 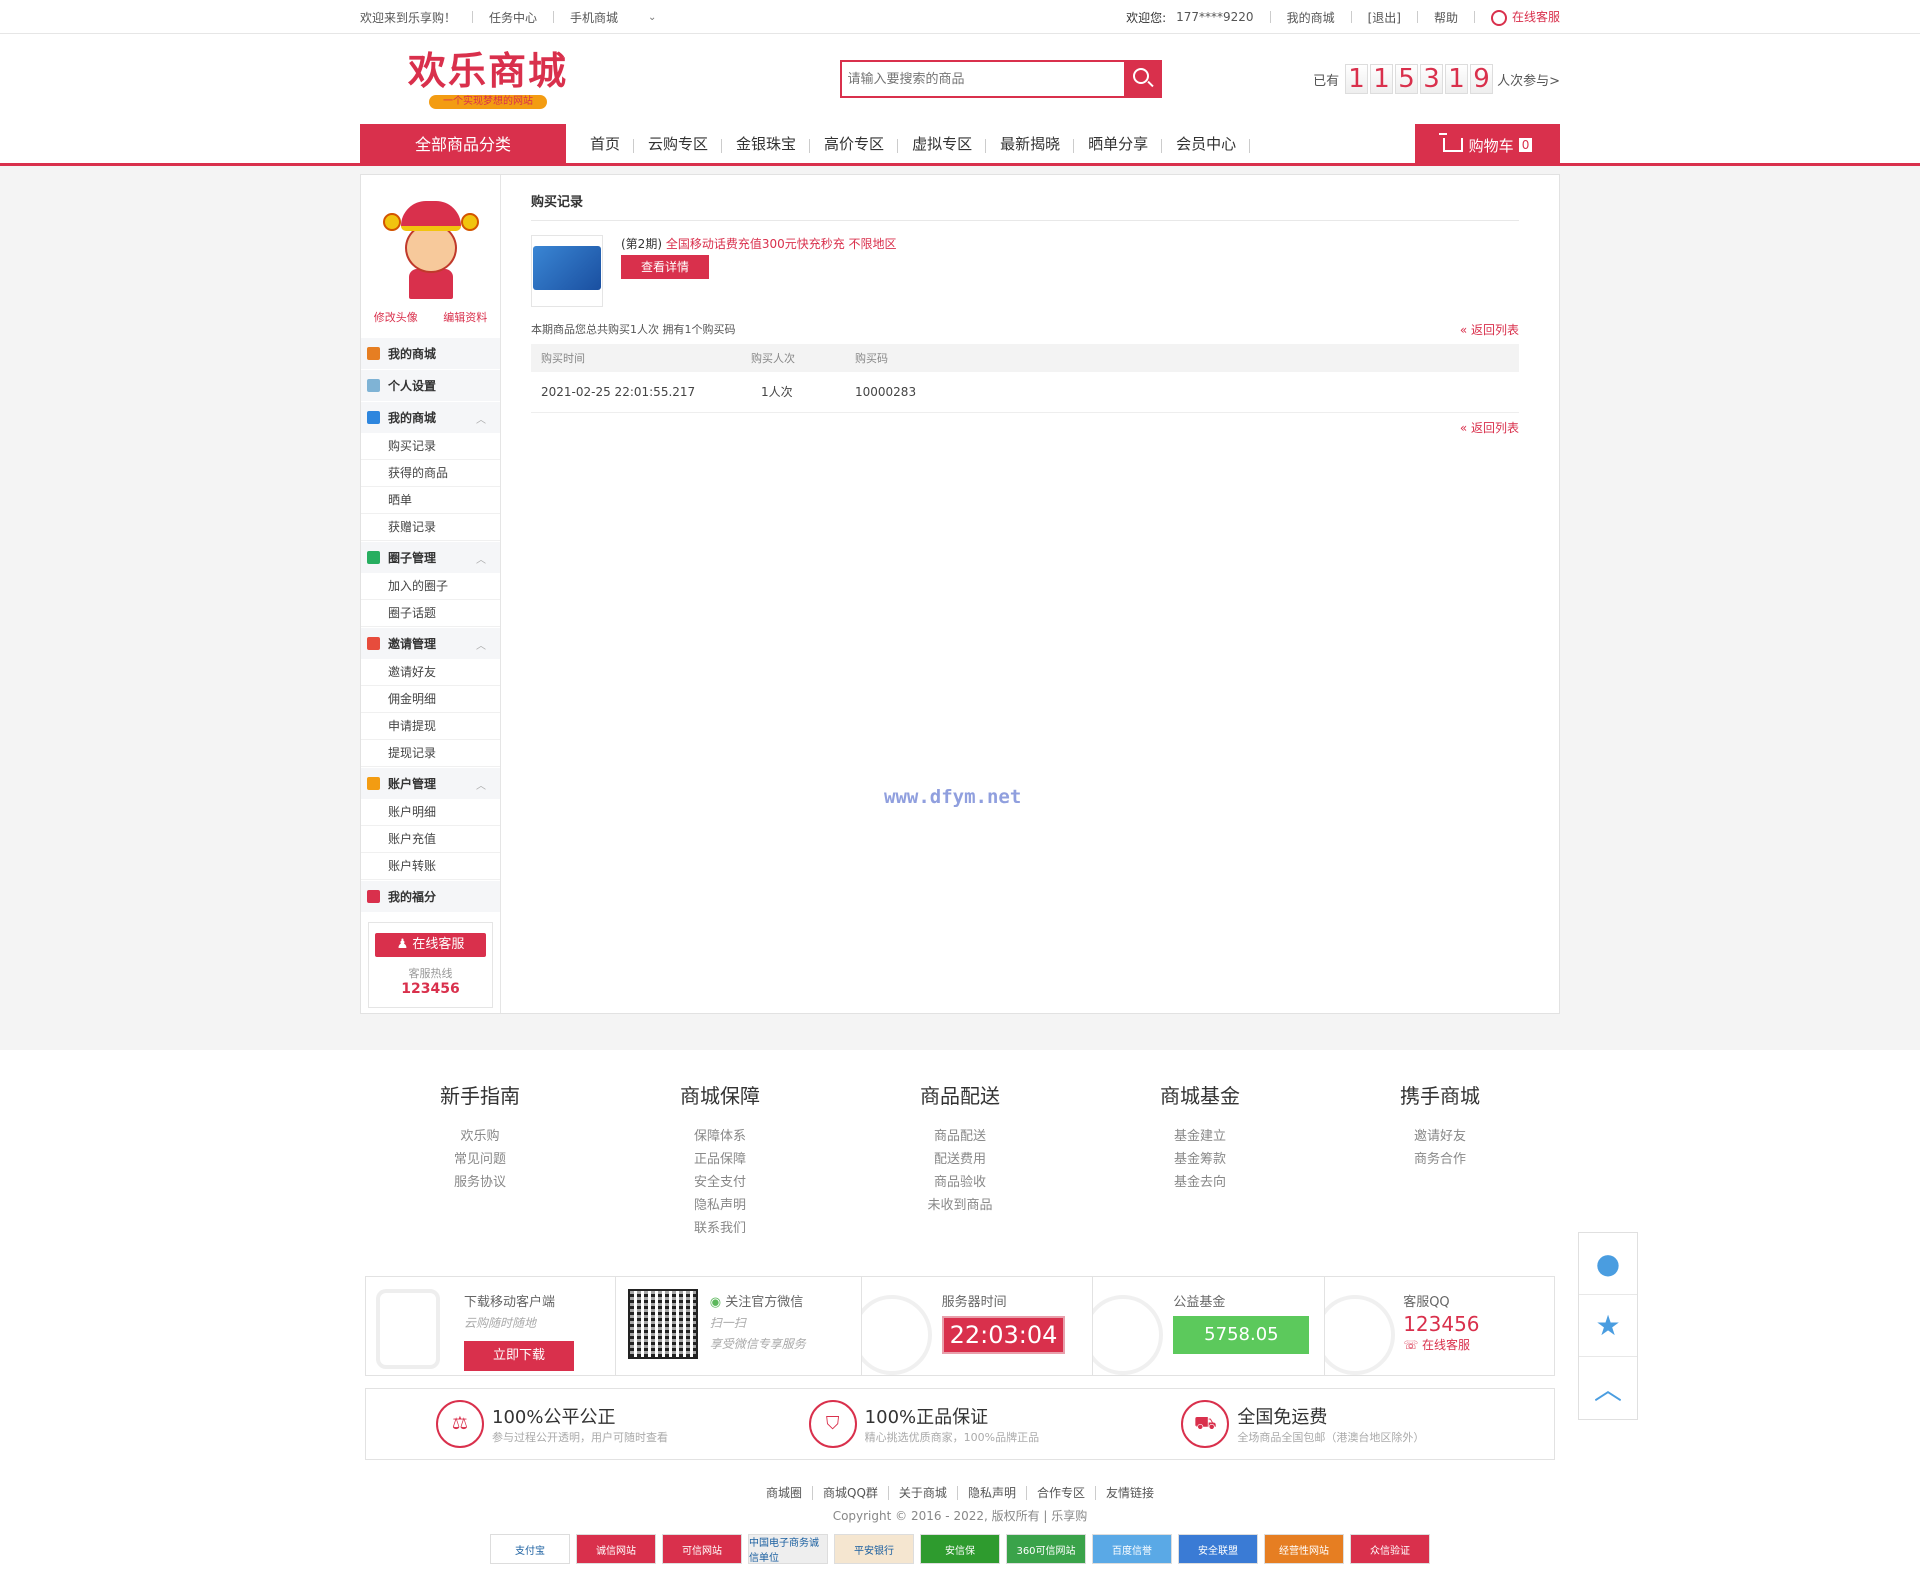 I want to click on sidebar-group-4: 邀请管理 ︿, so click(x=430, y=643).